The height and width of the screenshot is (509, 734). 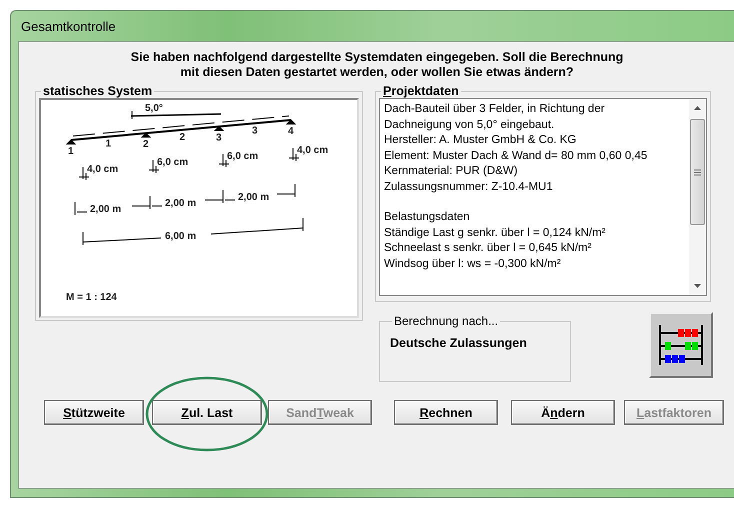 What do you see at coordinates (697, 108) in the screenshot?
I see `scroll-up-icon` at bounding box center [697, 108].